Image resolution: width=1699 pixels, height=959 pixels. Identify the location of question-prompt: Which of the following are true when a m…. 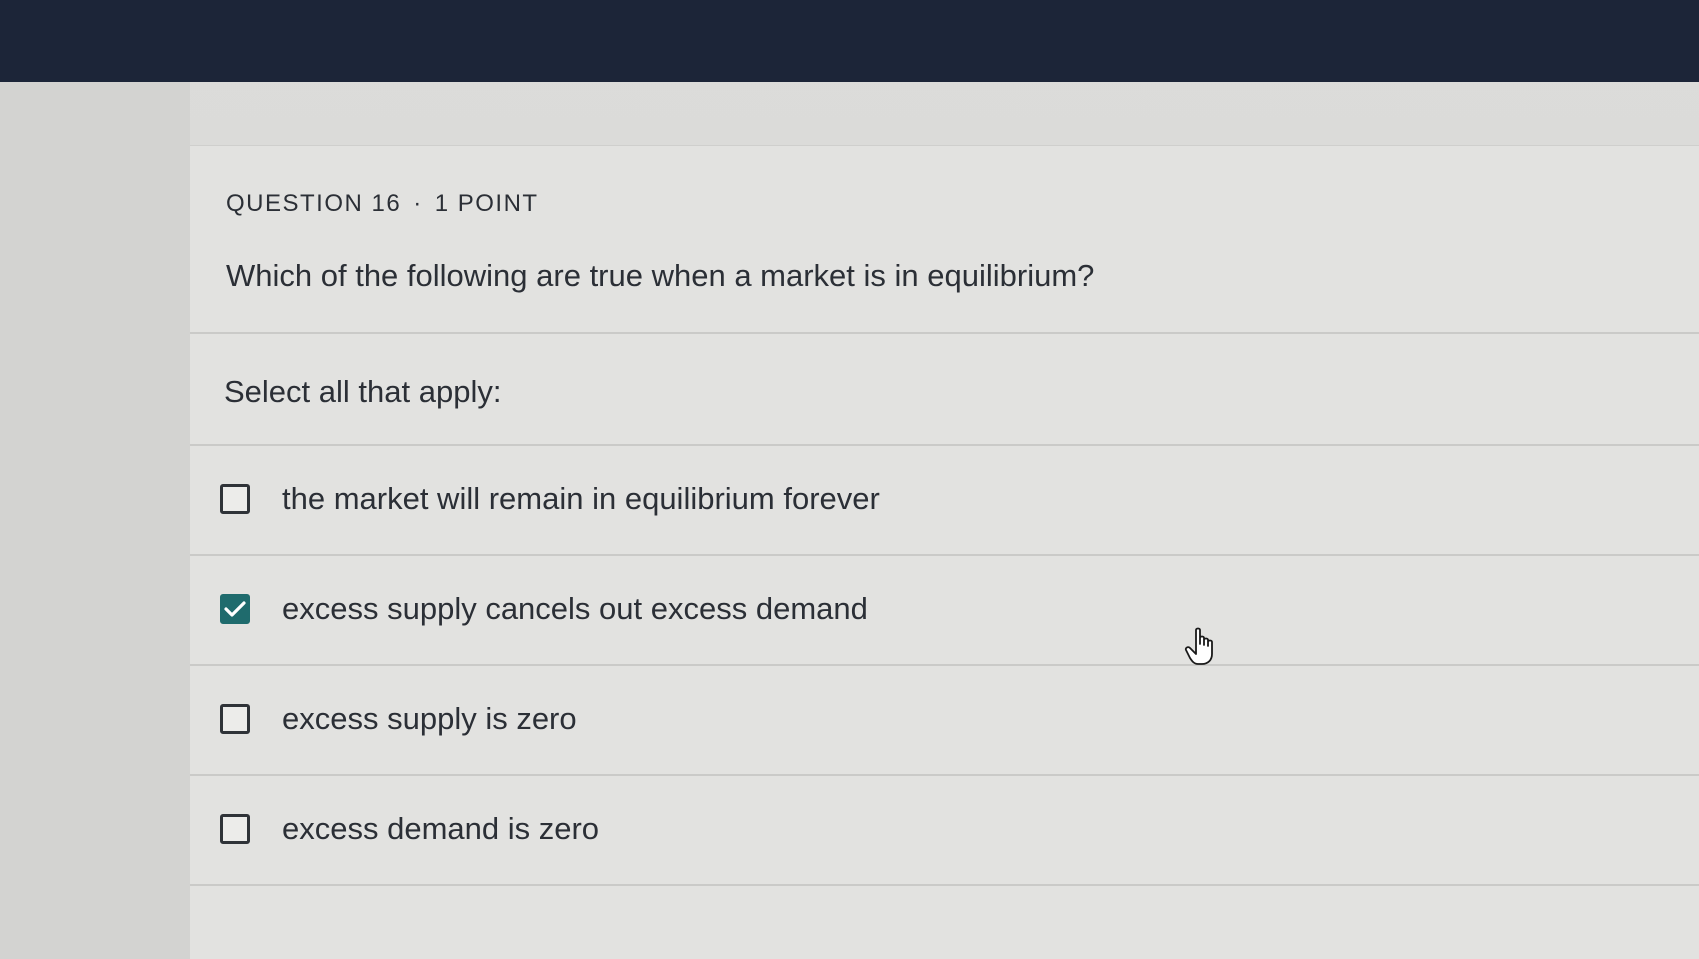
(660, 275).